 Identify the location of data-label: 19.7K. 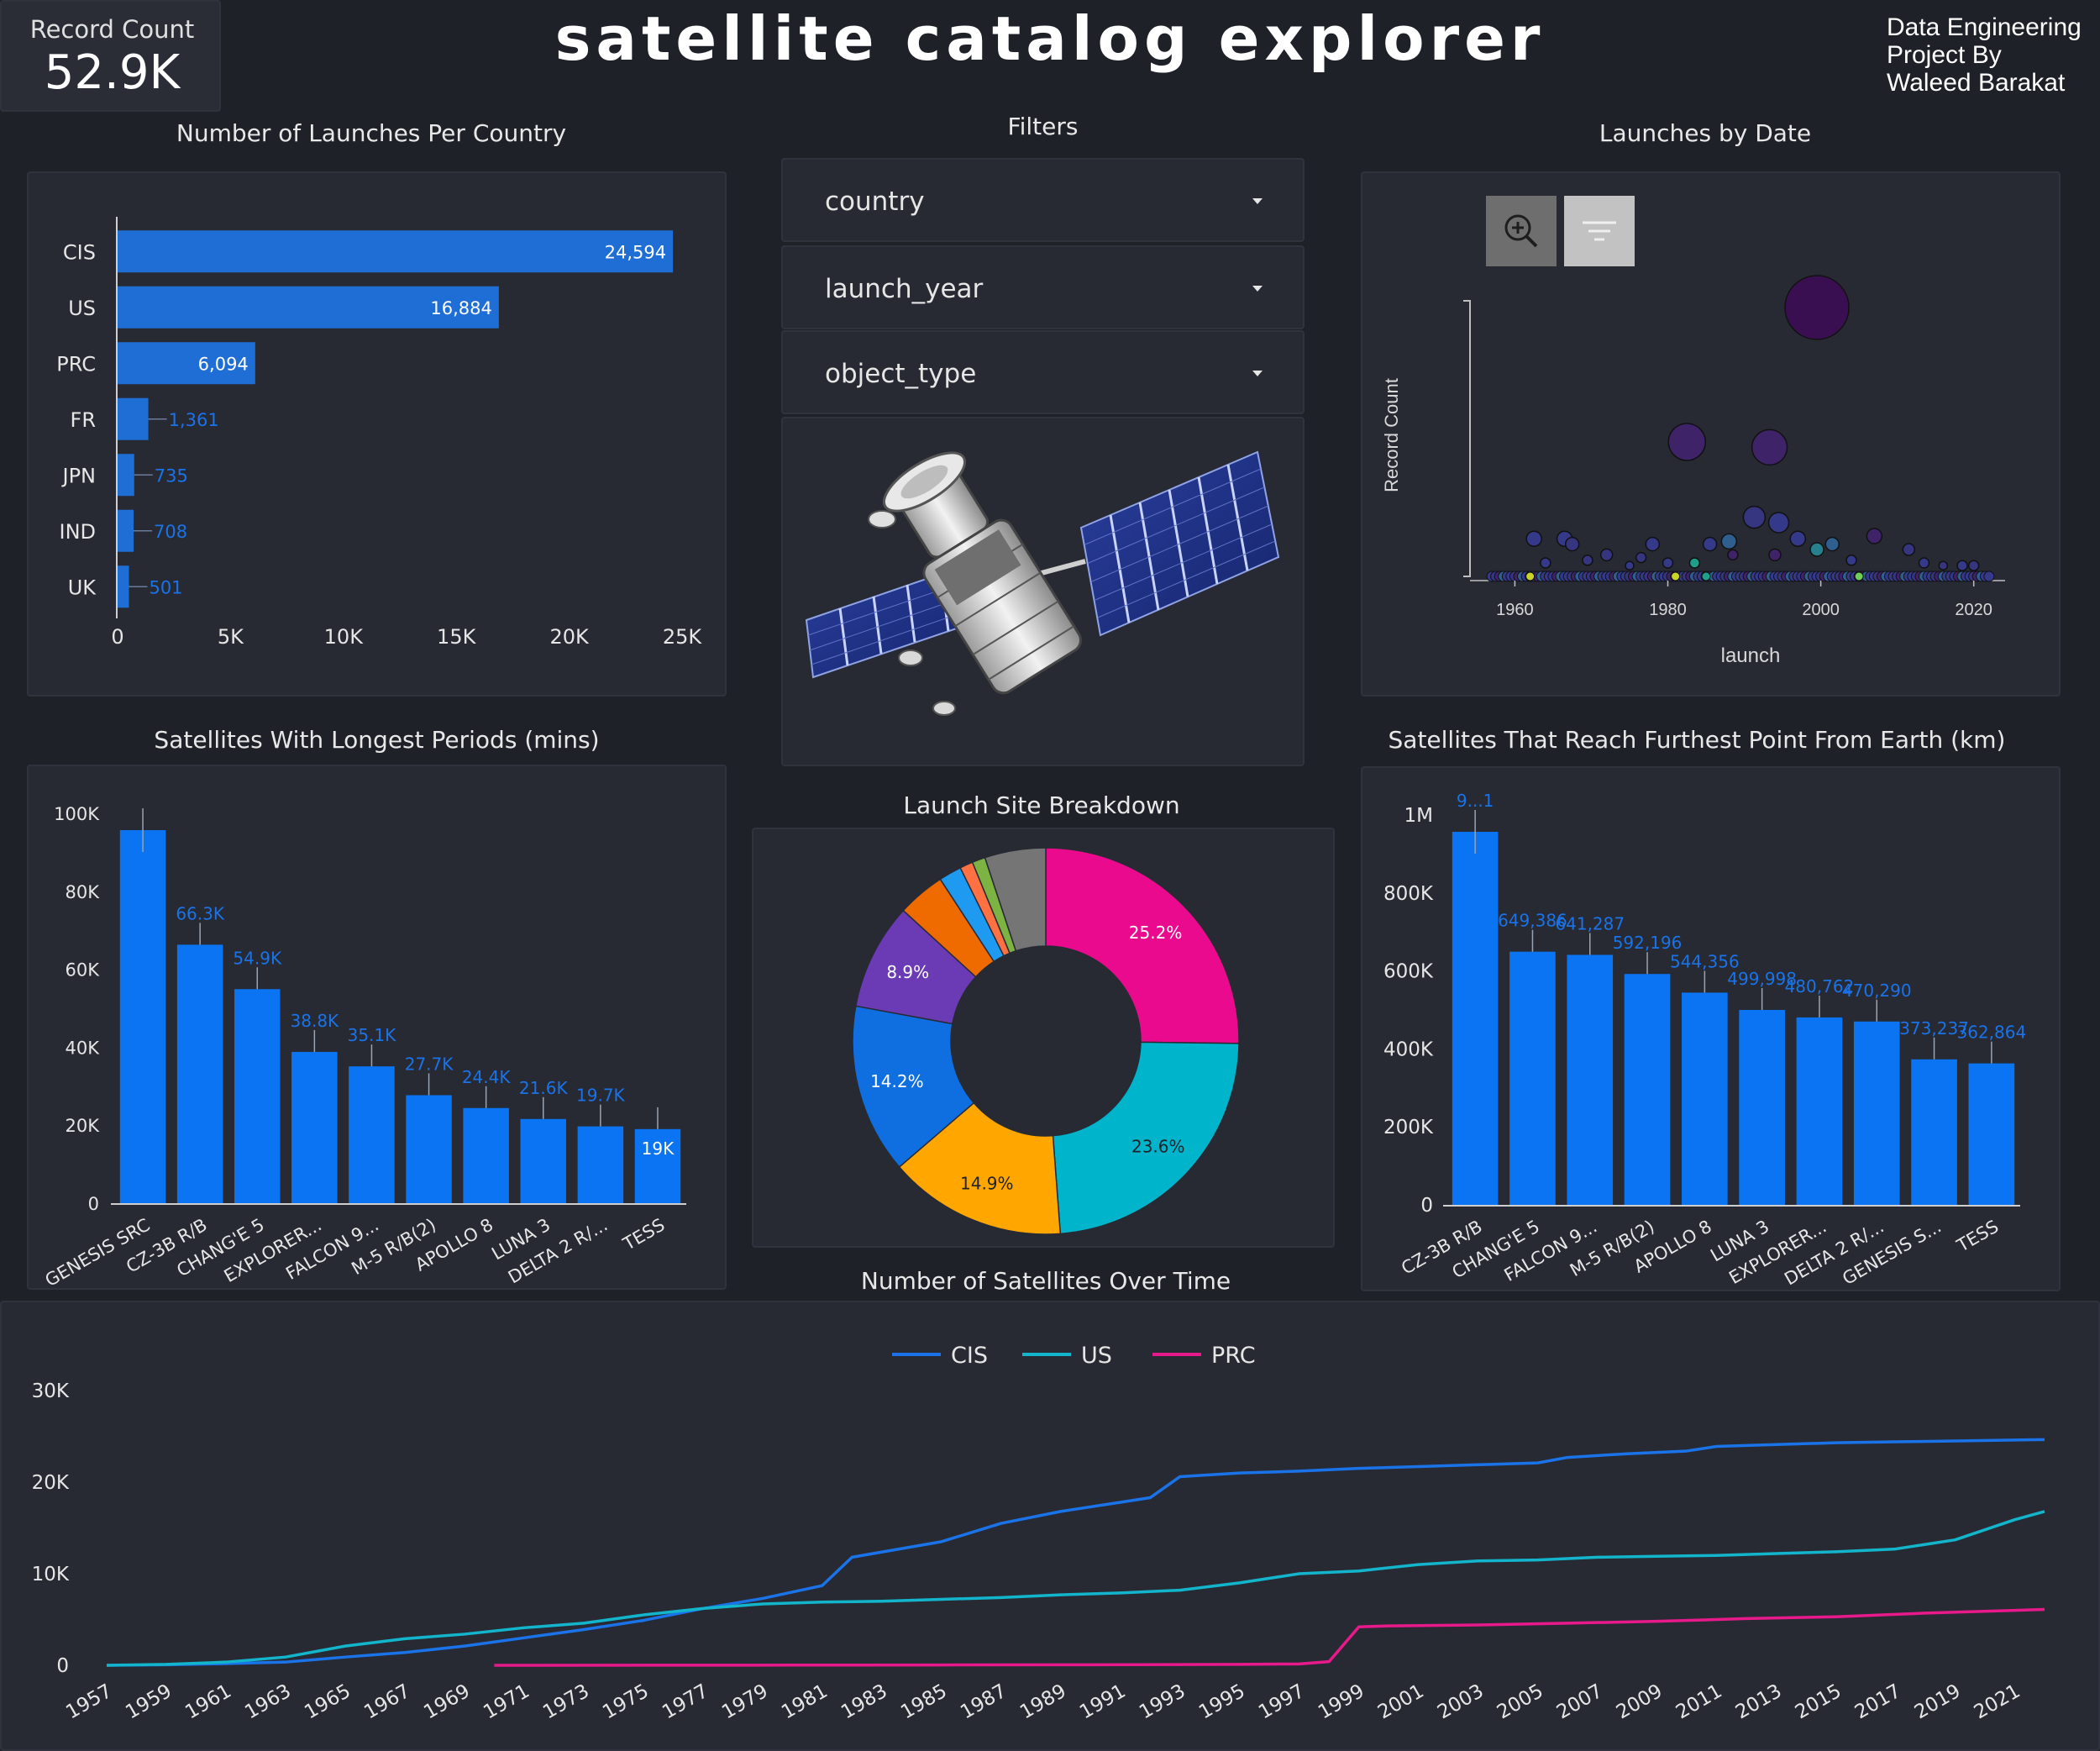
(601, 1096).